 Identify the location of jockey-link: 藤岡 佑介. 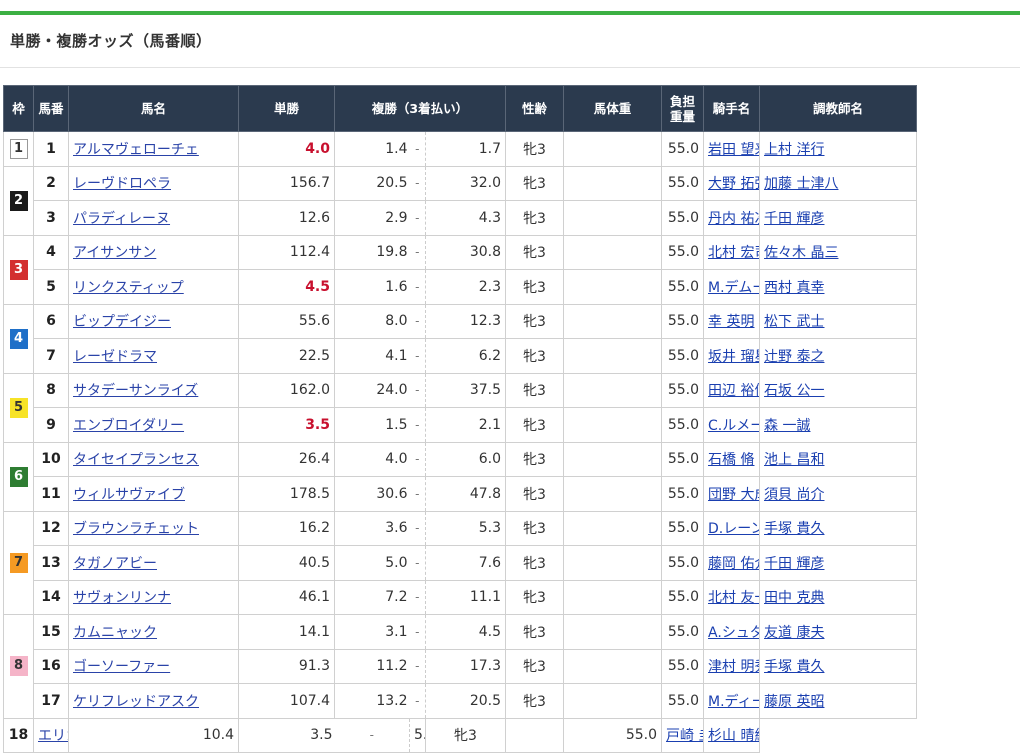
(733, 564).